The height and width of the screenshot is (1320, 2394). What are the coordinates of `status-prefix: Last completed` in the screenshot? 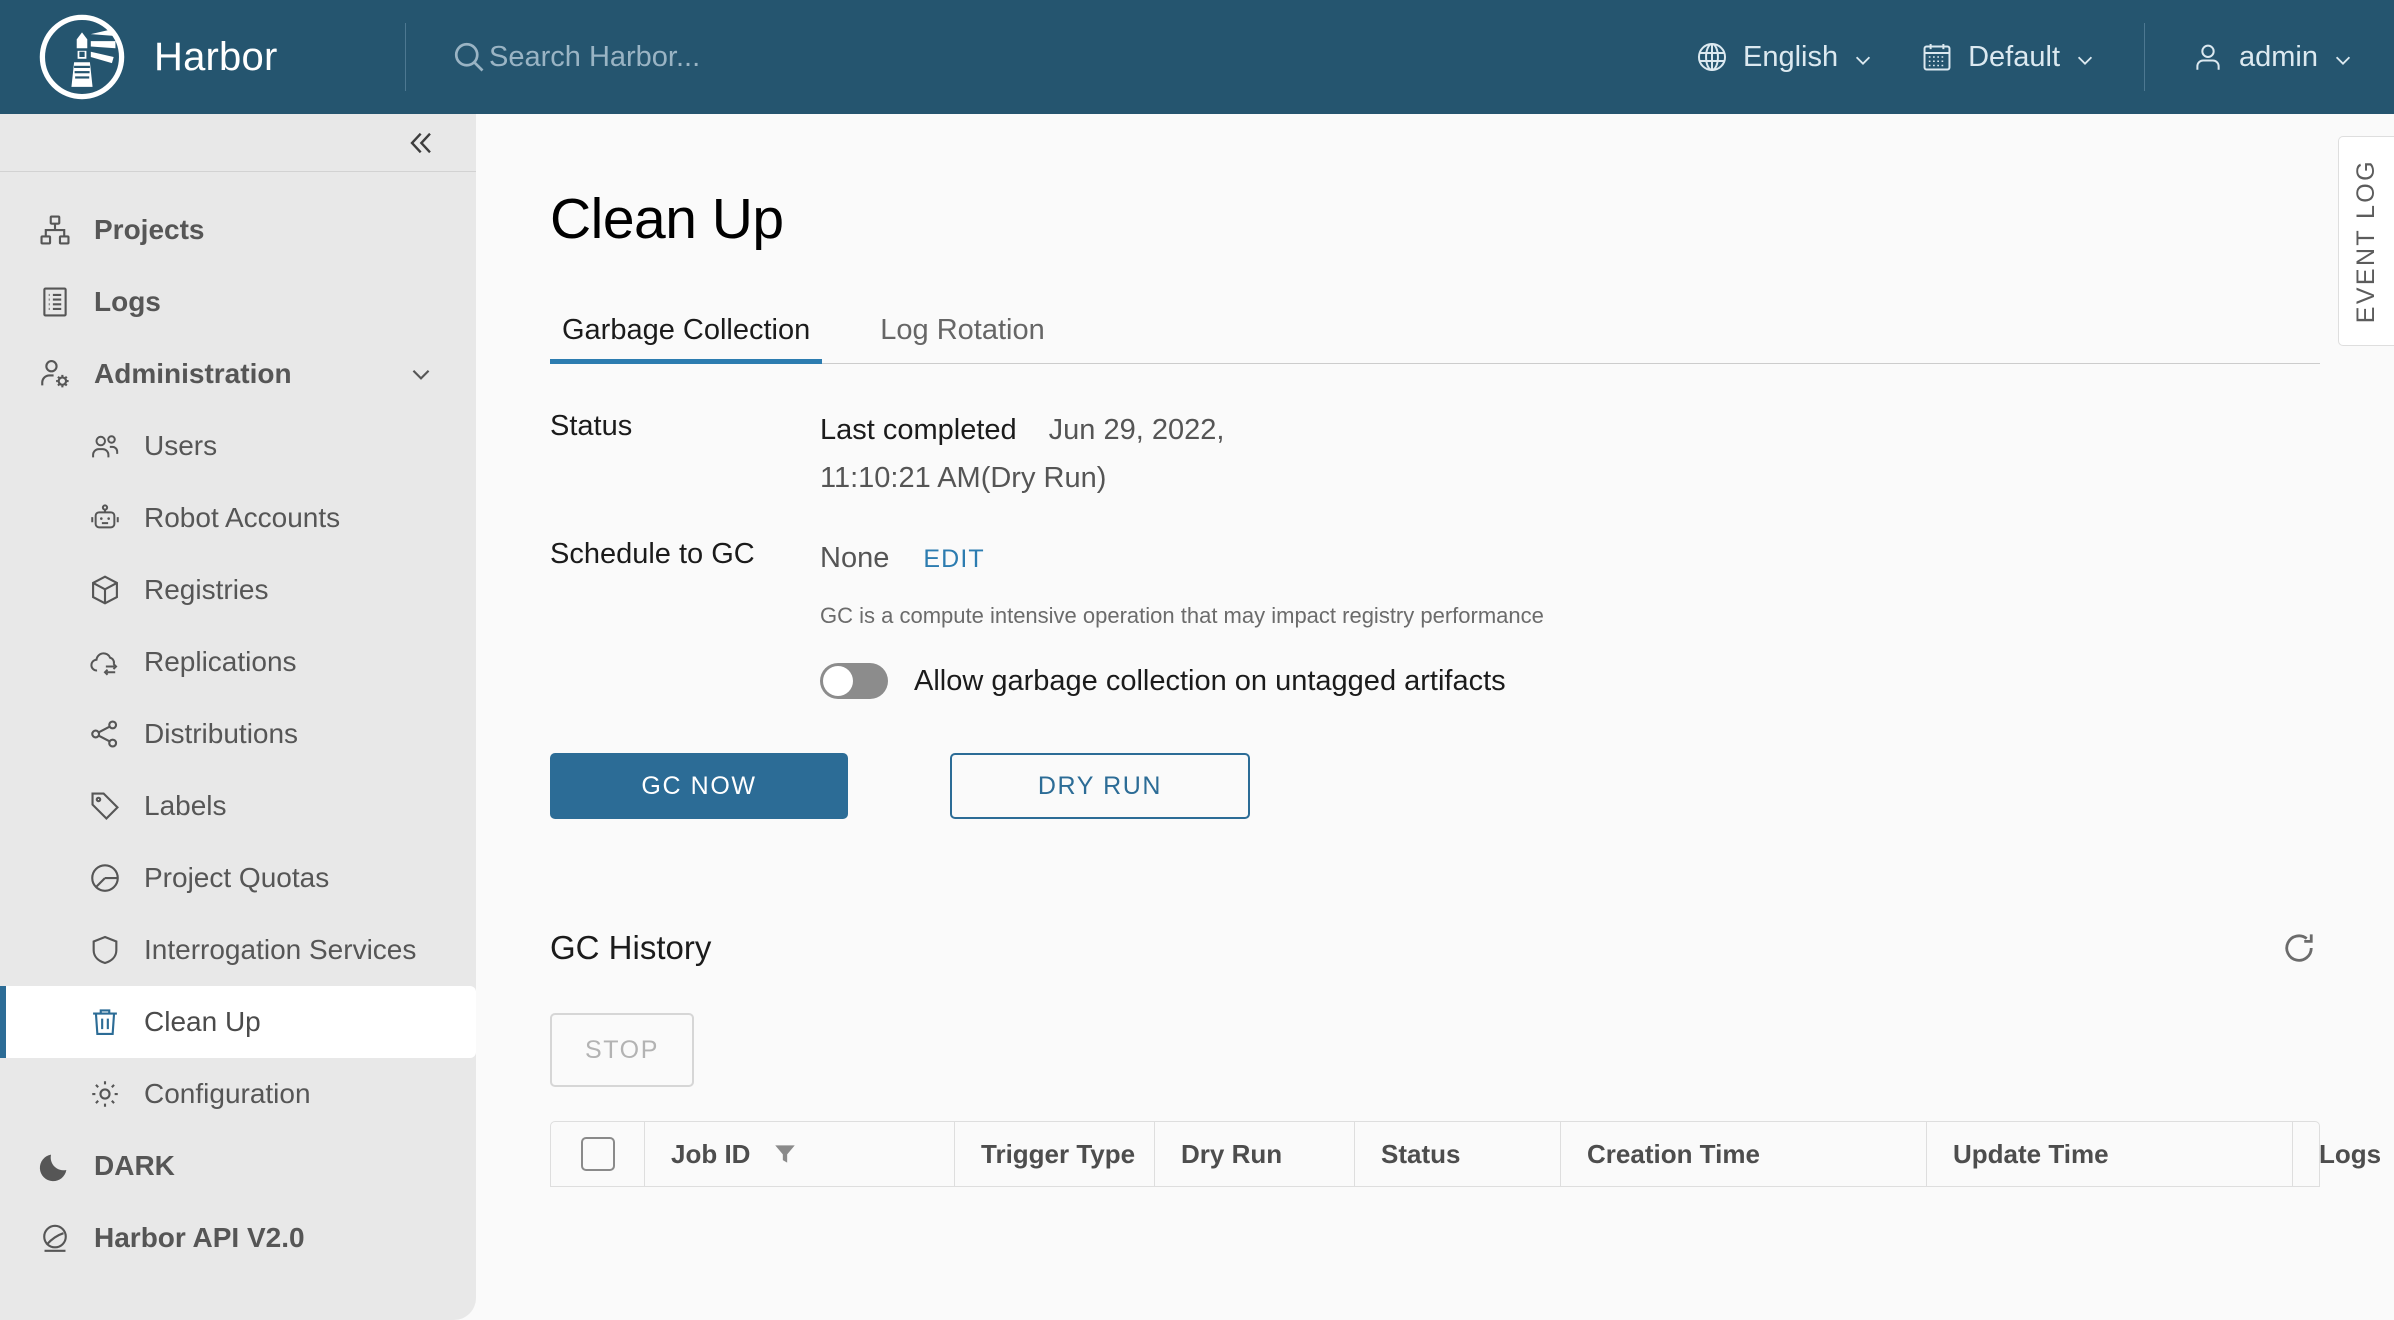 It's located at (918, 430).